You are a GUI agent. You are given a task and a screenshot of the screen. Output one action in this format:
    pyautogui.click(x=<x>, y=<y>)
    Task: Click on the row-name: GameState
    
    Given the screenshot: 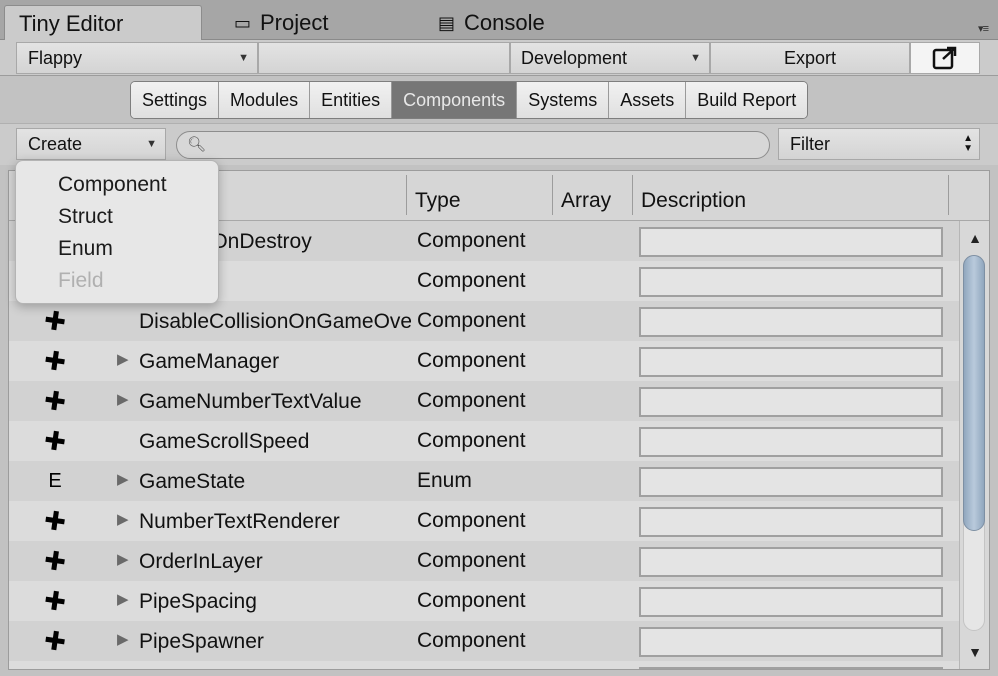 What is the action you would take?
    pyautogui.click(x=192, y=481)
    